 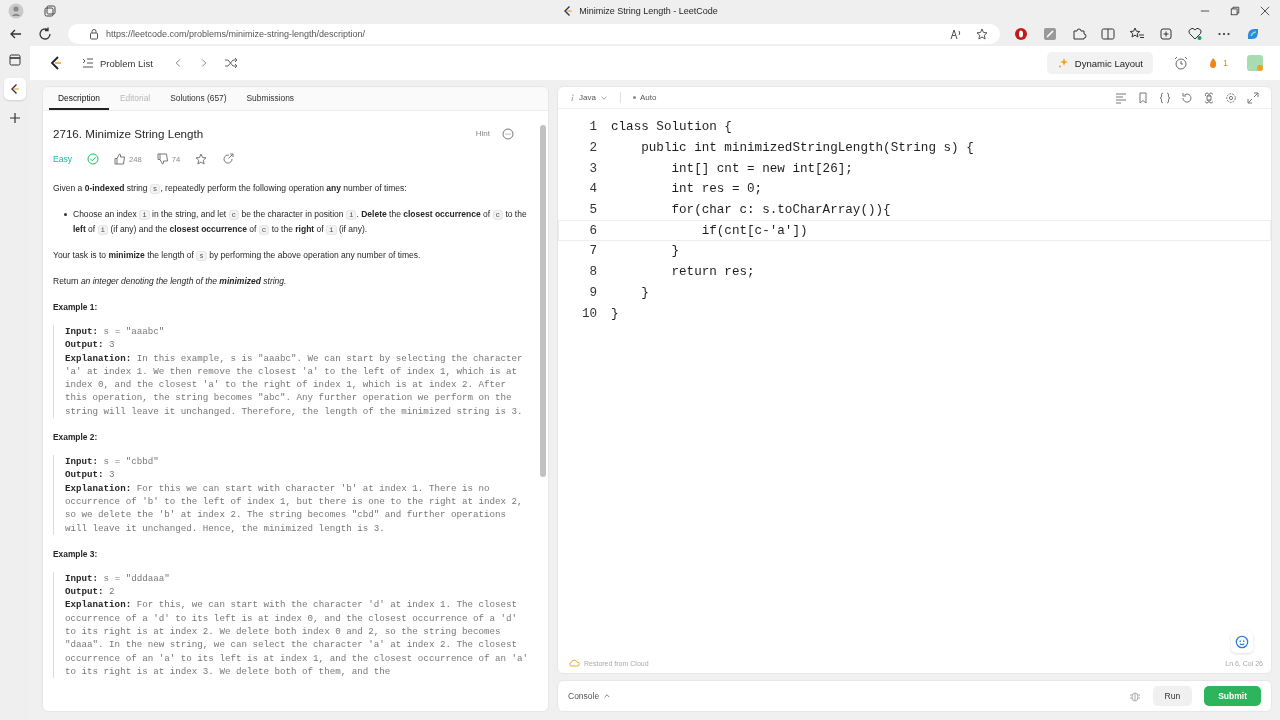 What do you see at coordinates (1195, 34) in the screenshot?
I see `heart-icon` at bounding box center [1195, 34].